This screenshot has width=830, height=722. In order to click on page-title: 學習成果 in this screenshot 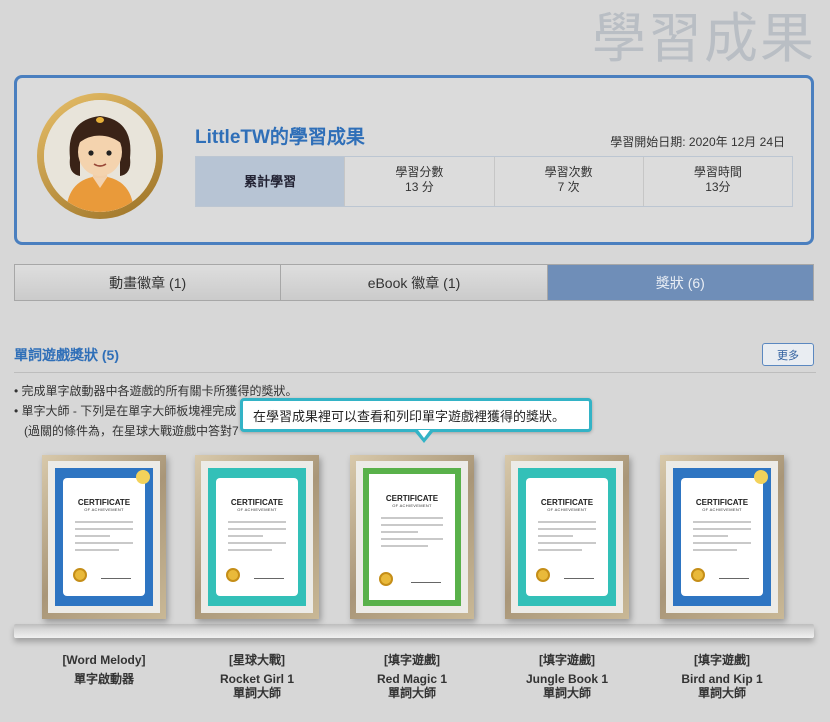, I will do `click(704, 39)`.